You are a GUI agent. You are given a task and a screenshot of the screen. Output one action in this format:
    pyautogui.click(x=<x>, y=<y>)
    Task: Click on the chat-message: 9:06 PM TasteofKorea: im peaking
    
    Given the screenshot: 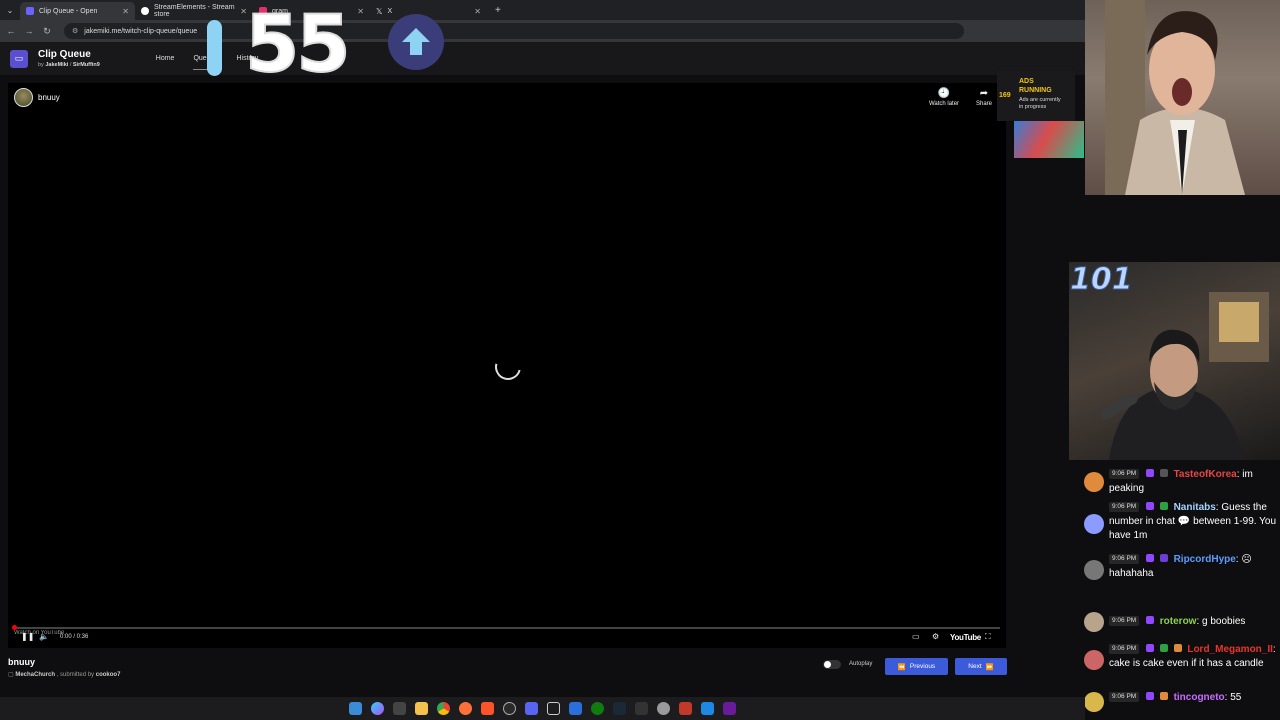 What is the action you would take?
    pyautogui.click(x=1193, y=482)
    